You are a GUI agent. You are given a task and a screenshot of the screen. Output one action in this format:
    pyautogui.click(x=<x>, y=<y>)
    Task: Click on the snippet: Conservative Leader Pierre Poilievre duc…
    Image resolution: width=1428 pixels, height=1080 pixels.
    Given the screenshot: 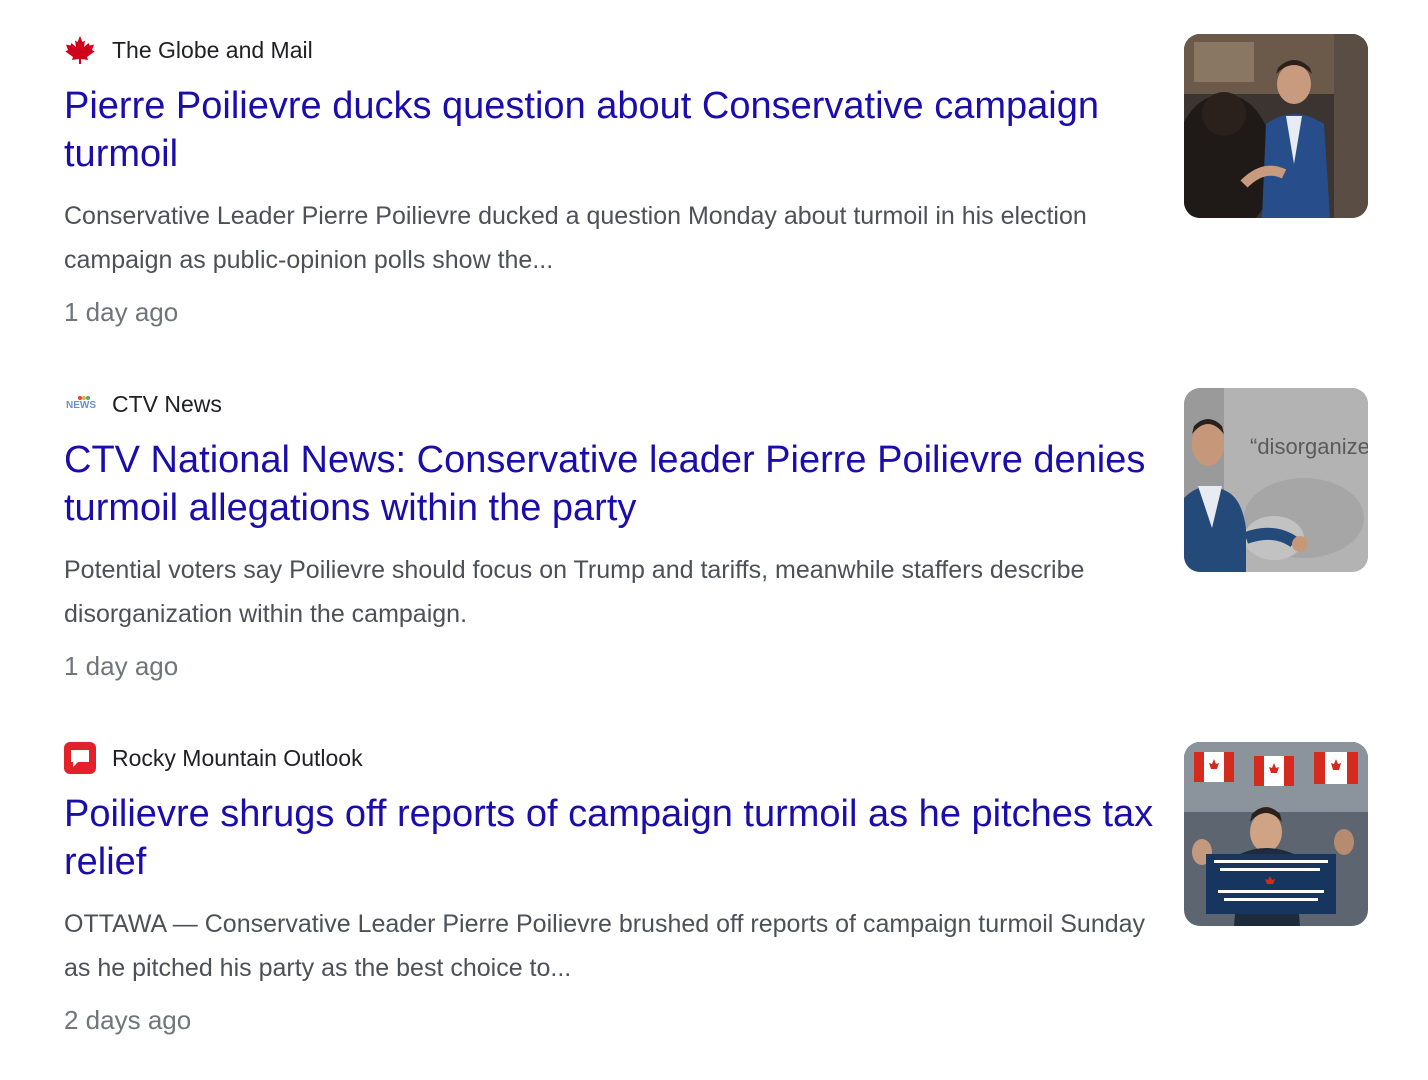 What is the action you would take?
    pyautogui.click(x=575, y=238)
    